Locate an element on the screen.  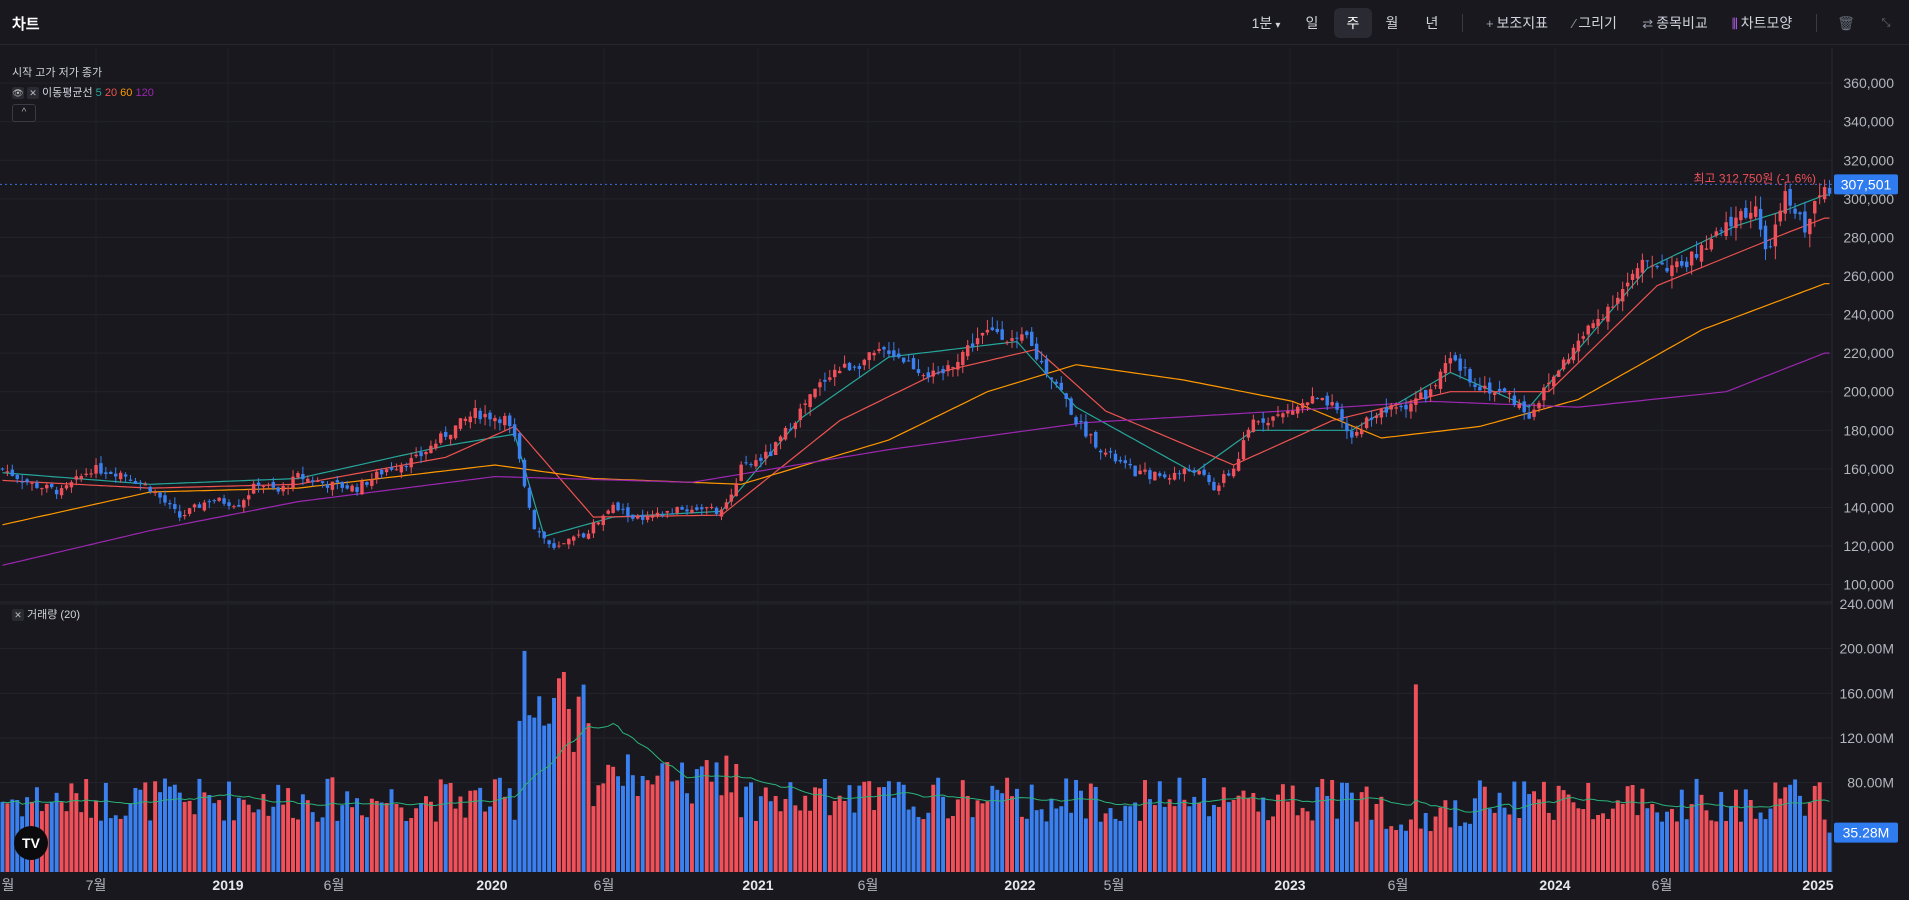
price-tick-label: 200,000 is located at coordinates (1868, 392).